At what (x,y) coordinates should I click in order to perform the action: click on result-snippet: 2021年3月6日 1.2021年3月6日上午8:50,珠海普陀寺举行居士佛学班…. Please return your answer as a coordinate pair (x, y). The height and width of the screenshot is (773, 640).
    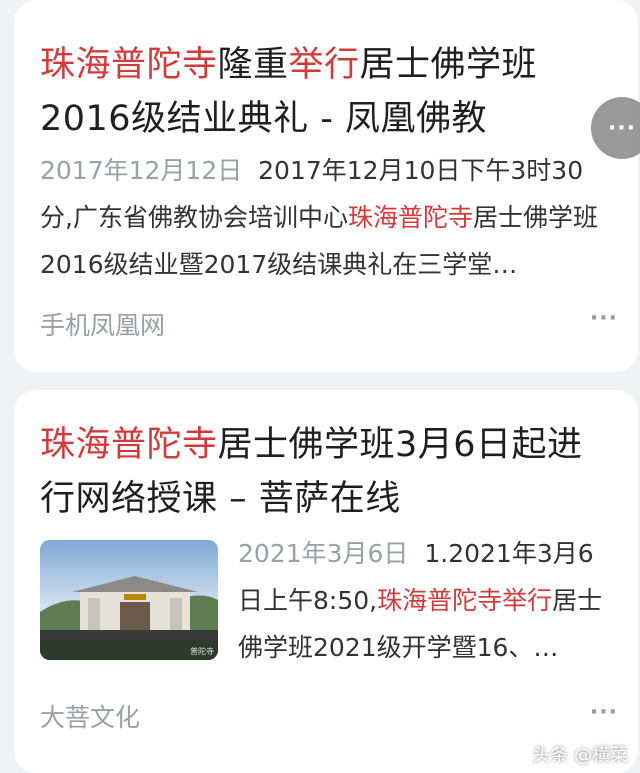
    Looking at the image, I should click on (427, 600).